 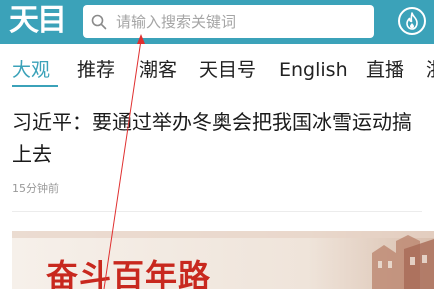 What do you see at coordinates (35, 188) in the screenshot?
I see `article-time: 15分钟前` at bounding box center [35, 188].